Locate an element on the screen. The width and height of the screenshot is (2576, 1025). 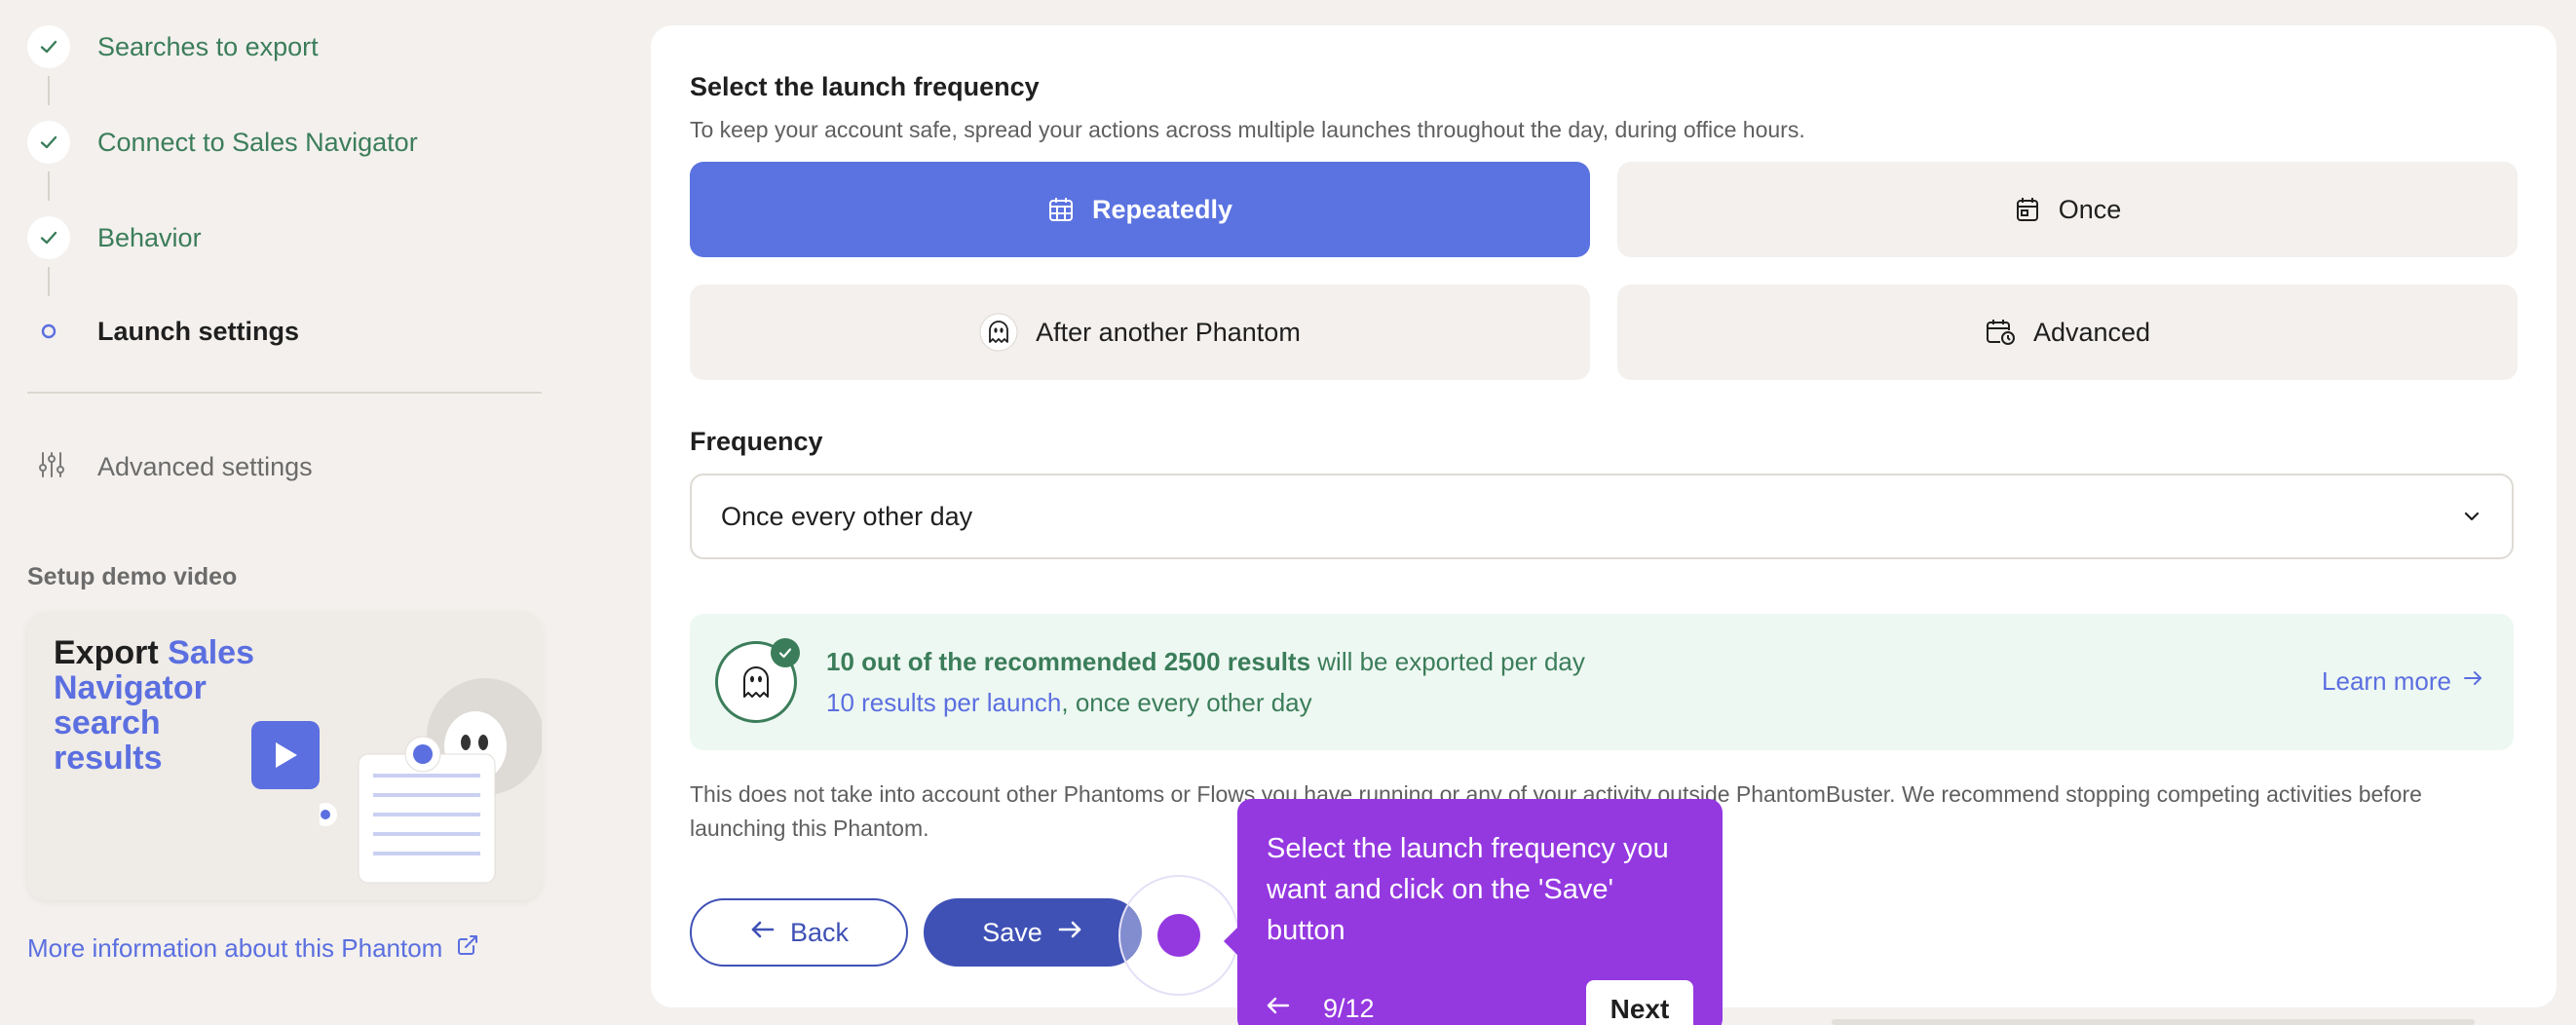
chevron-down-icon is located at coordinates (2471, 516).